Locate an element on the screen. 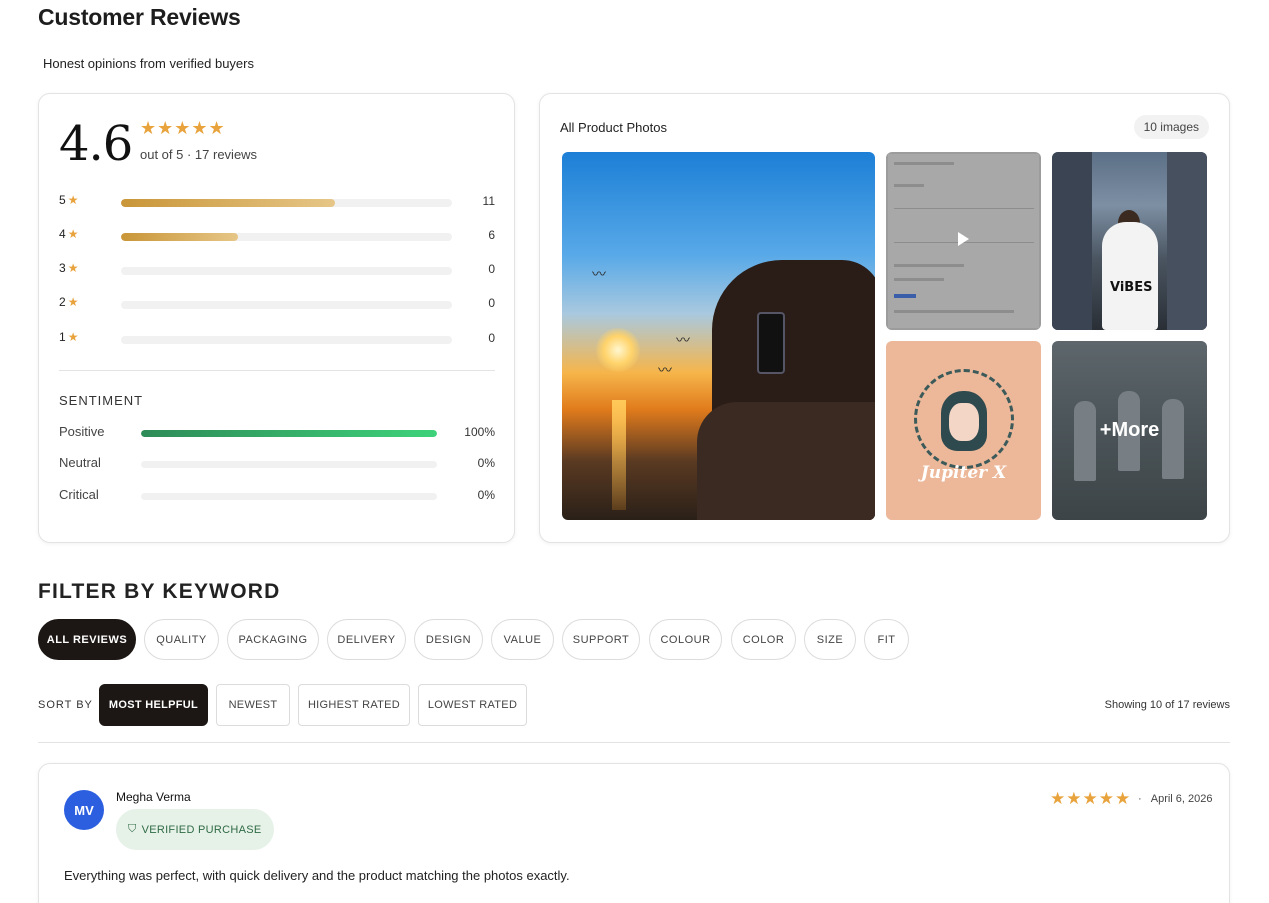 This screenshot has width=1269, height=903. rating-row-count: 6 is located at coordinates (491, 235).